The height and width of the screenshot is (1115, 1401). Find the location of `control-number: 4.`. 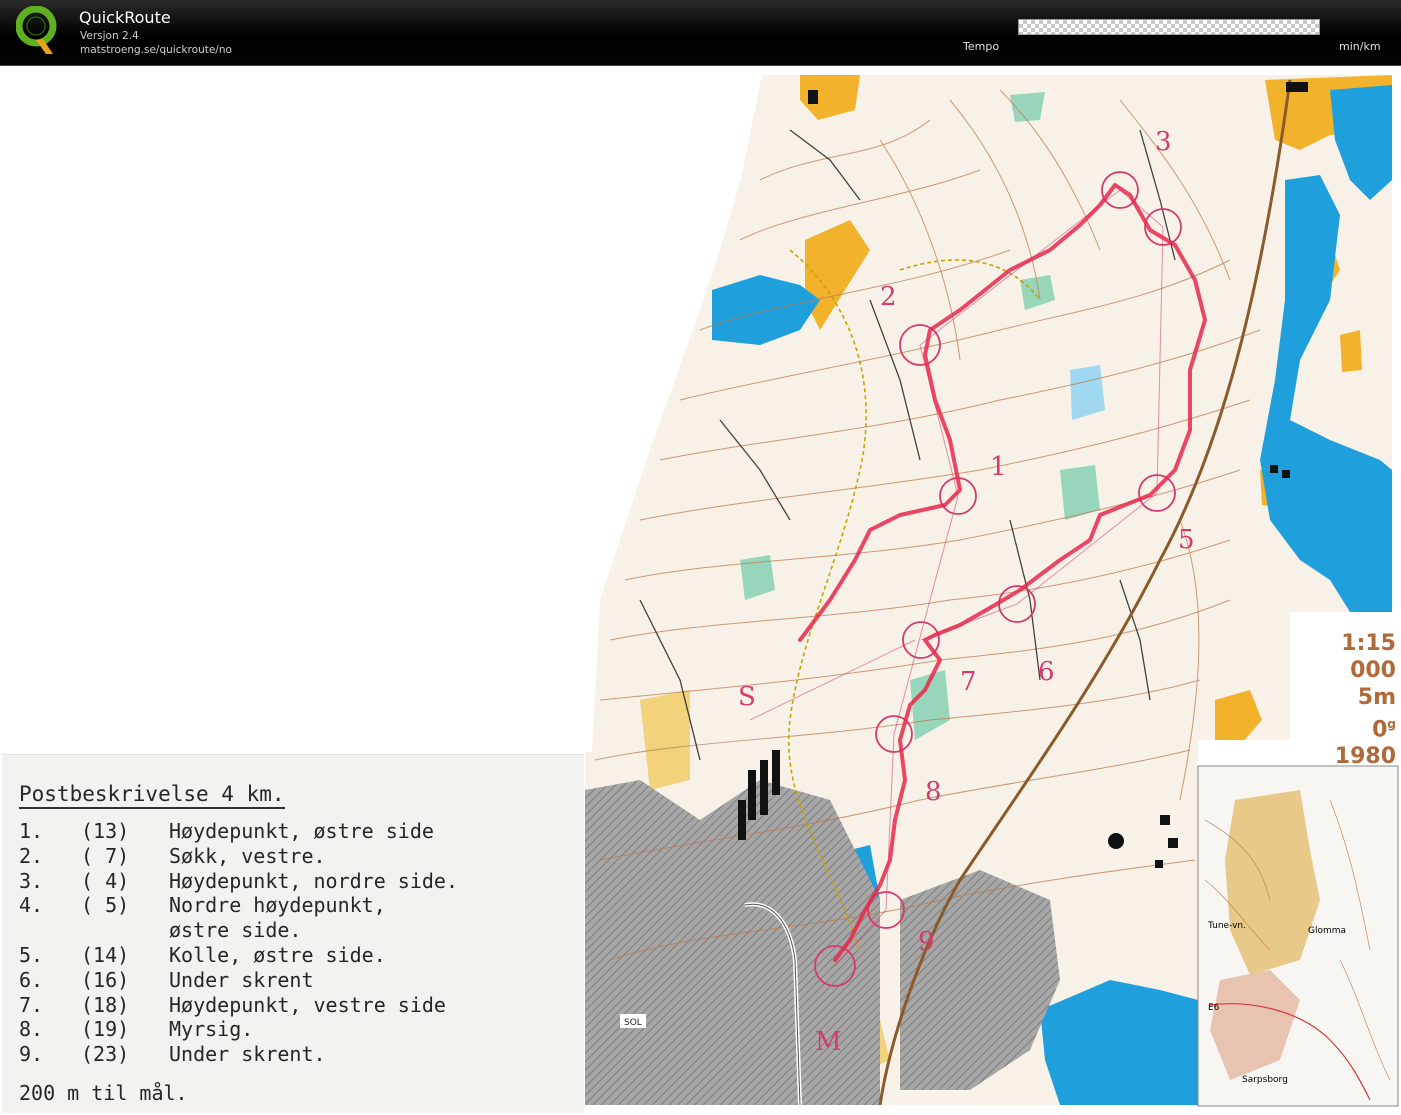

control-number: 4. is located at coordinates (31, 905).